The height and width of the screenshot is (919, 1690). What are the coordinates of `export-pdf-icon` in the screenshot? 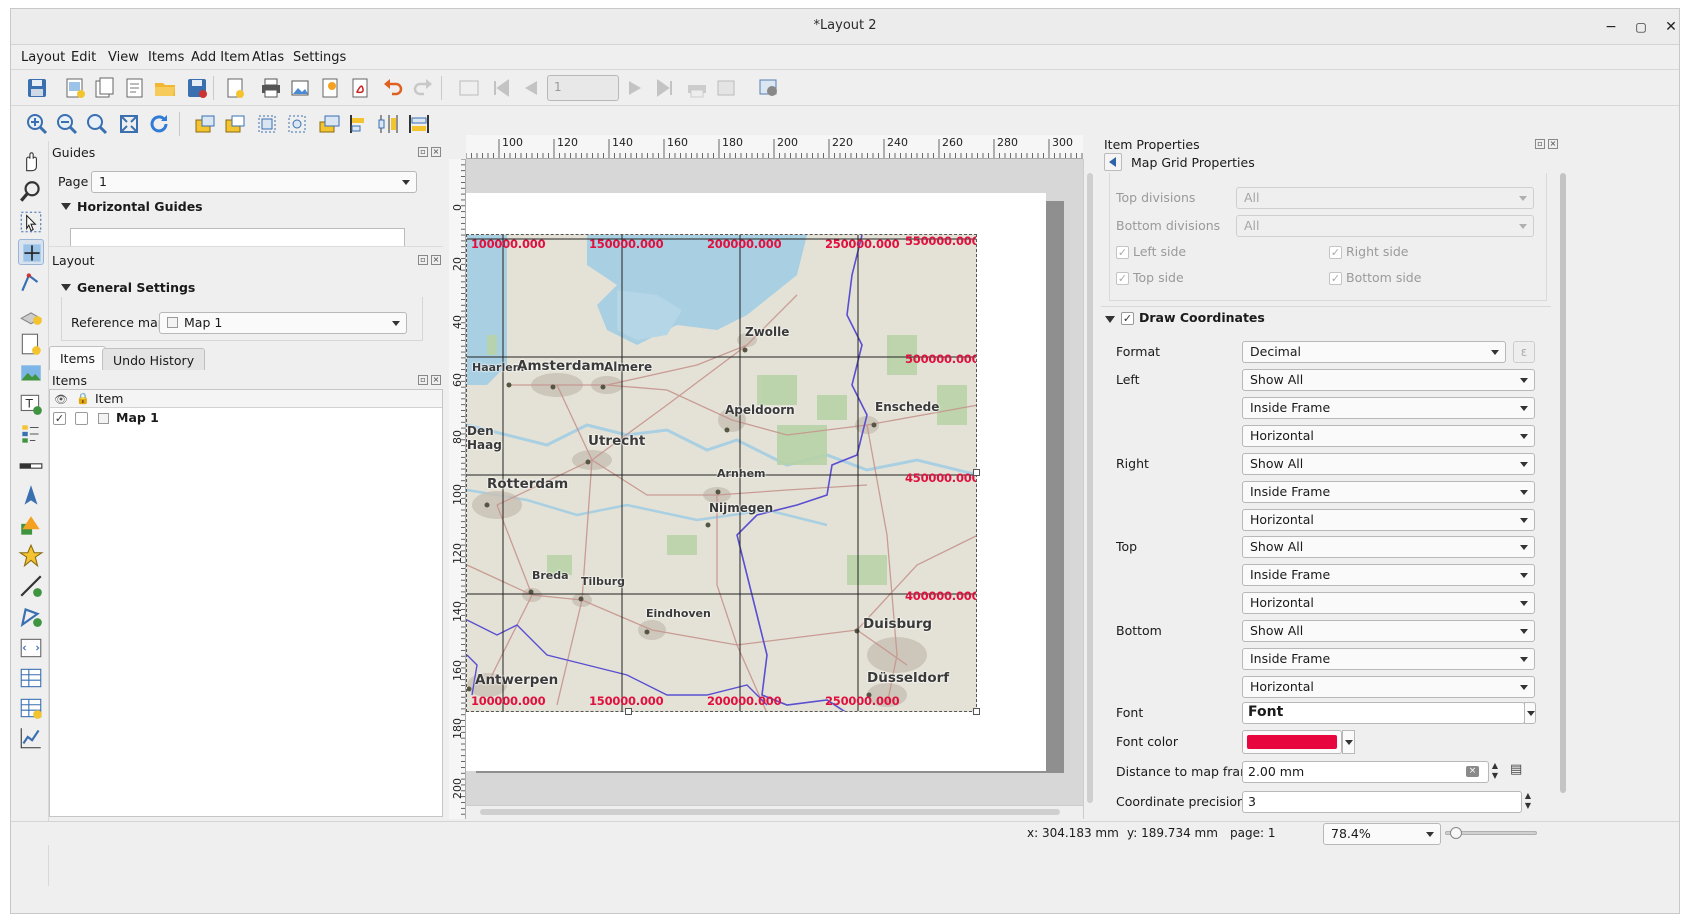 It's located at (361, 88).